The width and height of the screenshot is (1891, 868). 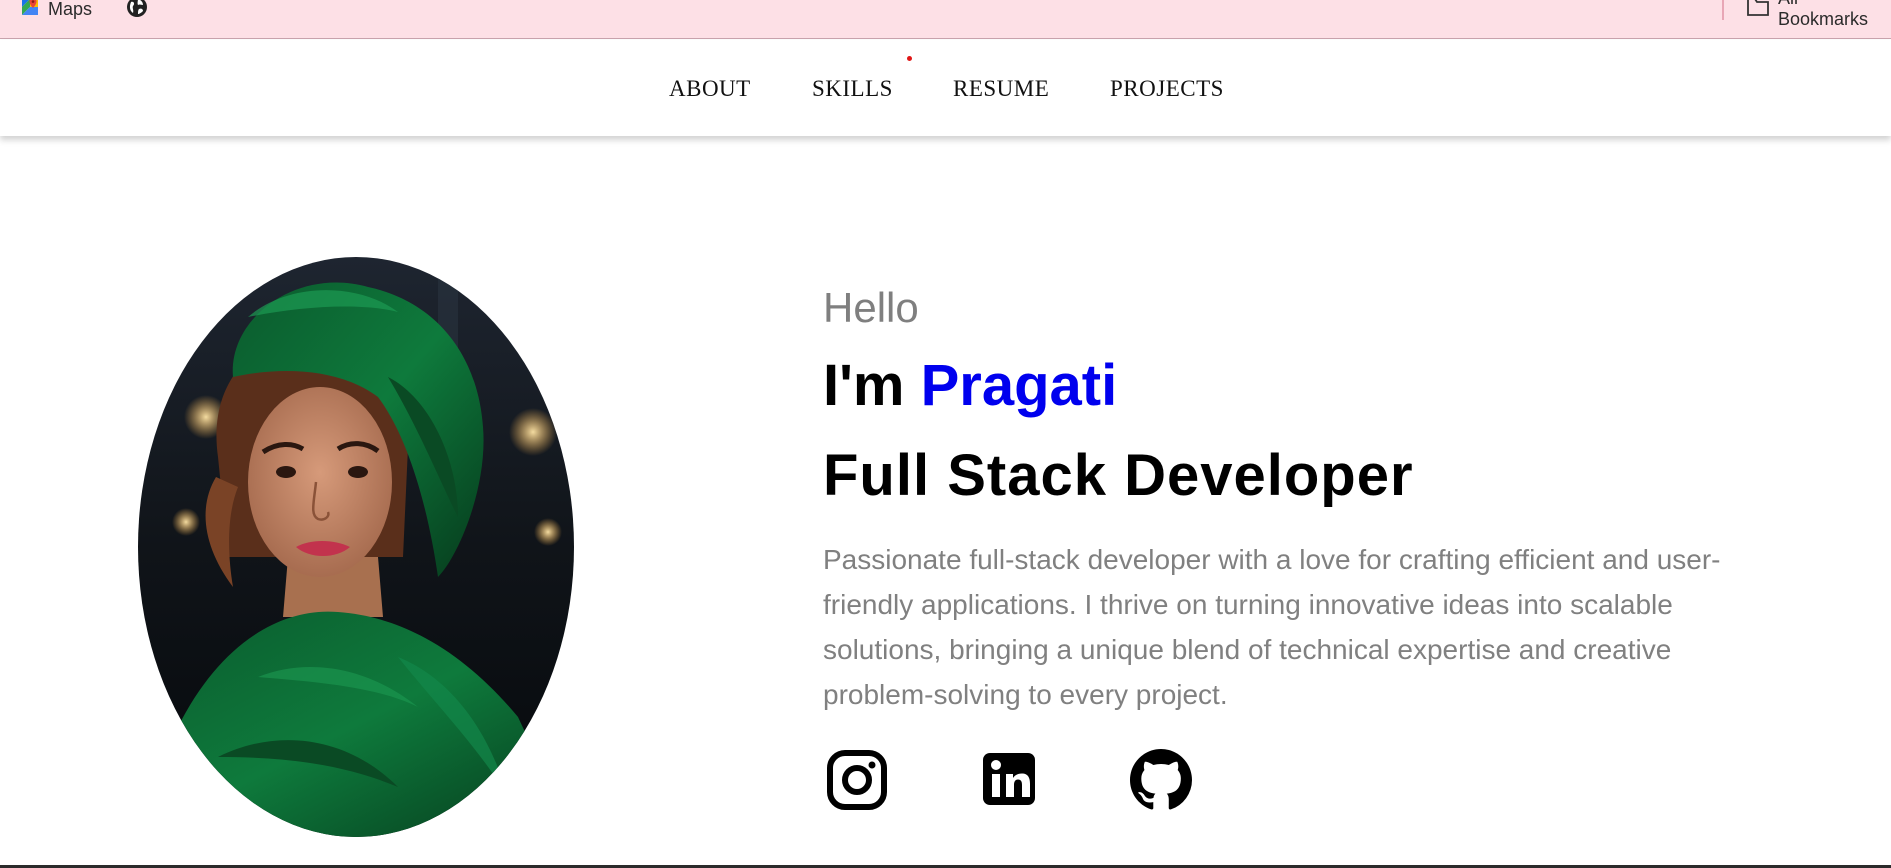 What do you see at coordinates (1823, 14) in the screenshot?
I see `all-bookmarks-label: All Bookmarks` at bounding box center [1823, 14].